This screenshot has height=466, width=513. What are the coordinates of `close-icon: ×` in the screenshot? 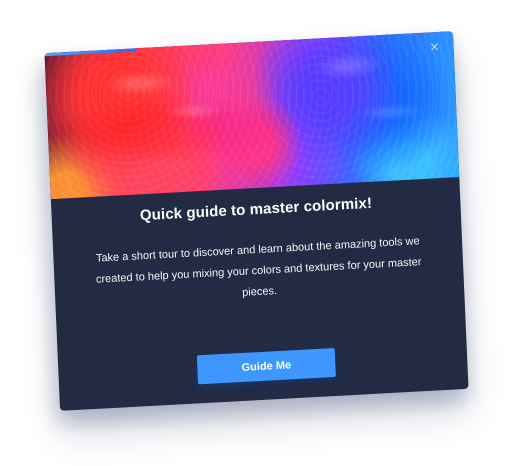 It's located at (434, 48).